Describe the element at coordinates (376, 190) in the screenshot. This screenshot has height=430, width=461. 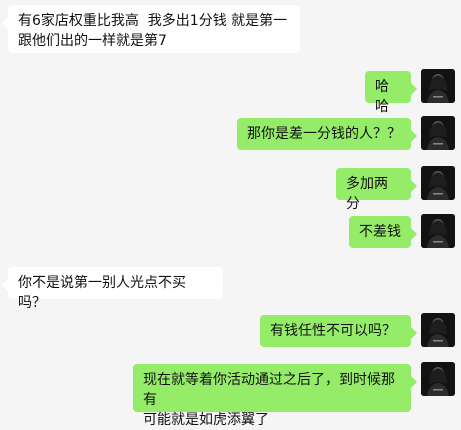
I see `message-bubble-outgoing: 多加两分` at that location.